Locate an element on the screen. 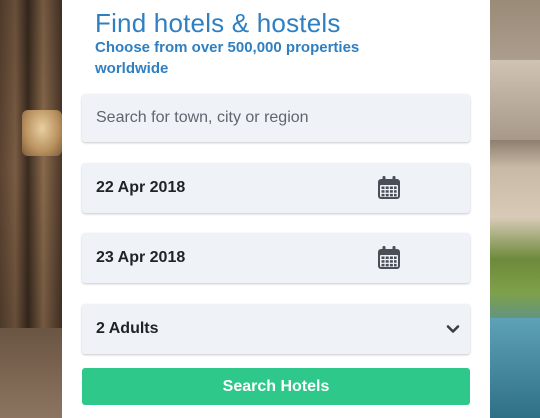  destination-search-input is located at coordinates (276, 118).